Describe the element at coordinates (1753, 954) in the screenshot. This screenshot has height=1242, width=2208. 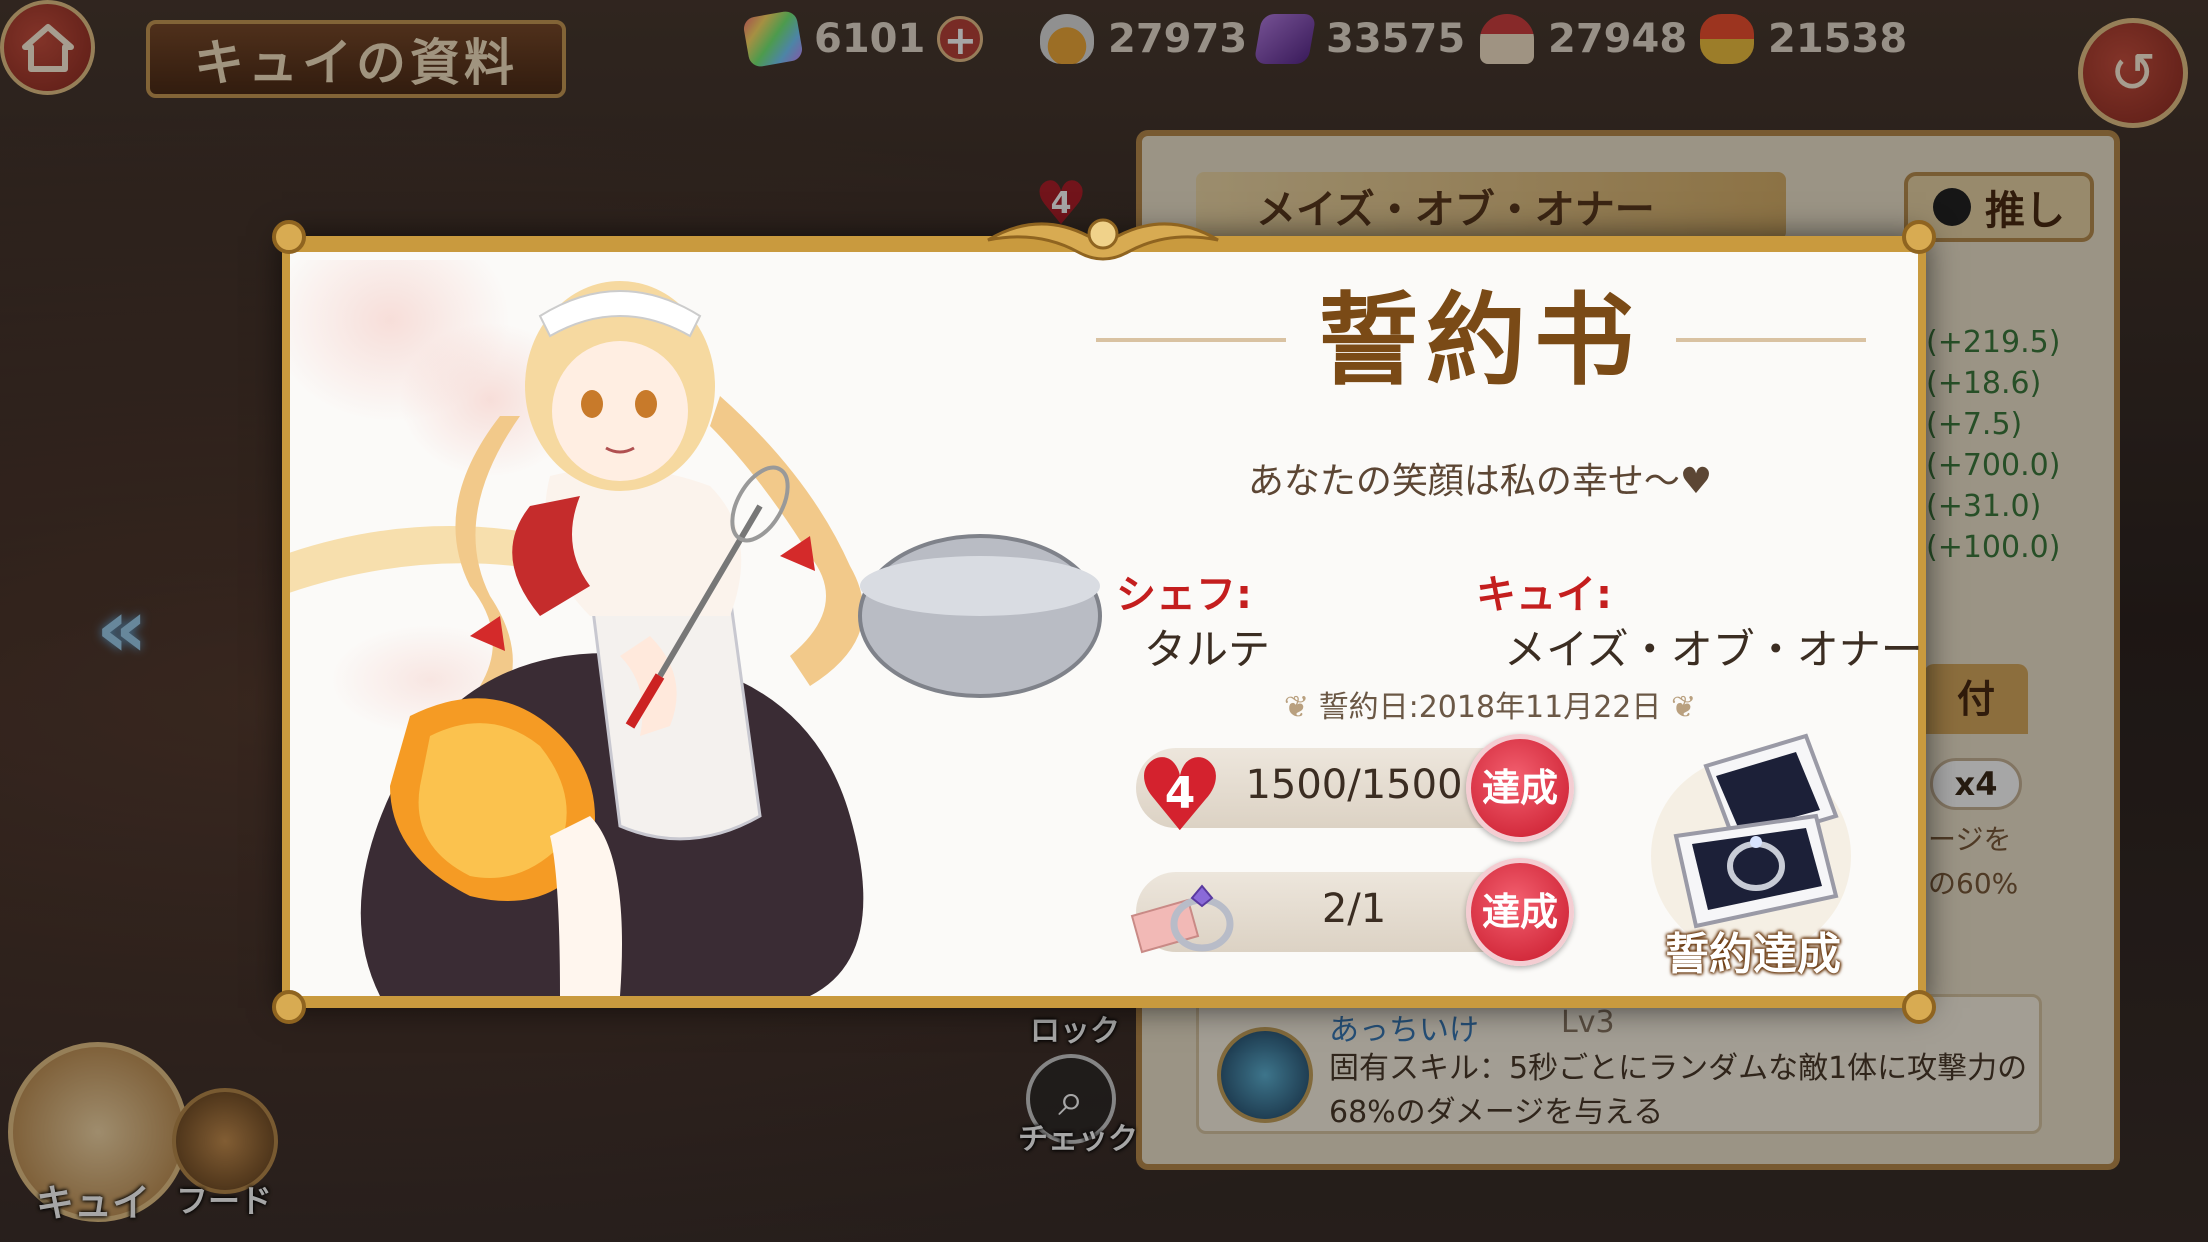
I see `oath-complete-label: 誓約達成` at that location.